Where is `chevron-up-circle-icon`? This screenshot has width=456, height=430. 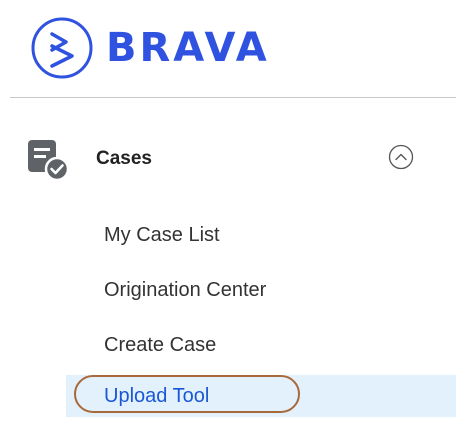 chevron-up-circle-icon is located at coordinates (401, 157).